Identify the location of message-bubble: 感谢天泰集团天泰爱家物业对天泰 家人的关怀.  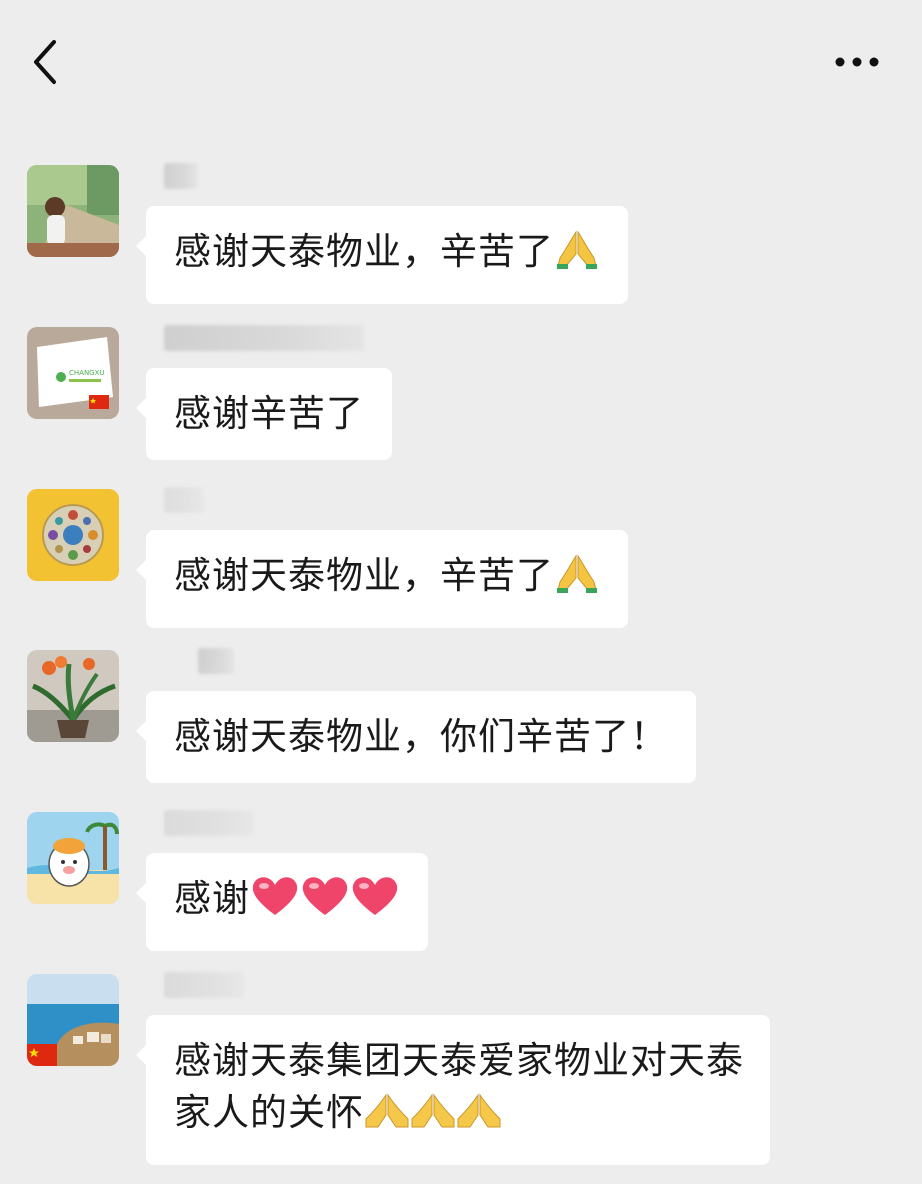
(453, 1090).